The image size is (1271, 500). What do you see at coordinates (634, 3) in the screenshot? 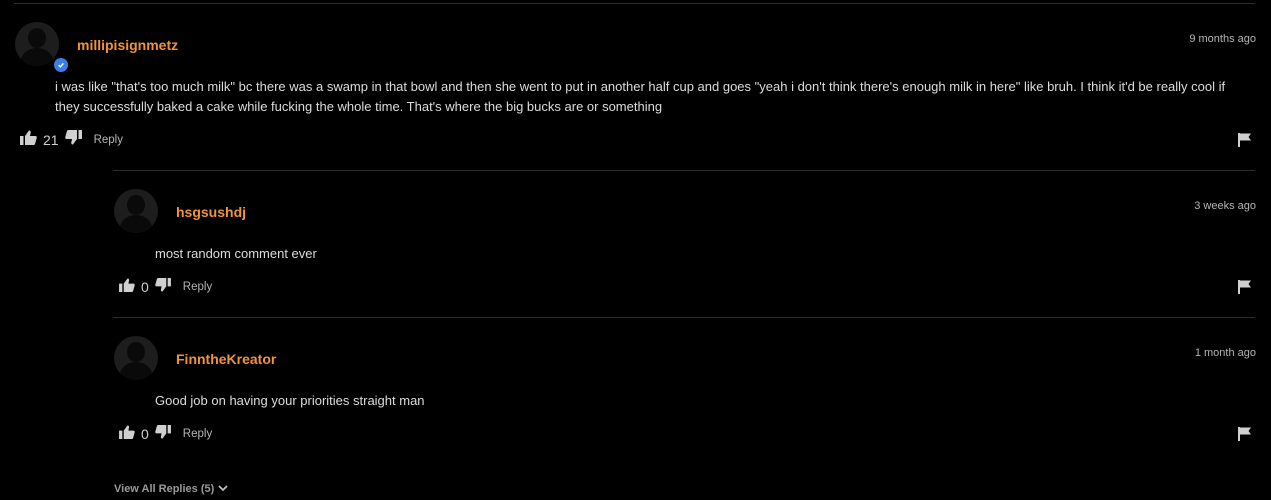
I see `top-divider` at bounding box center [634, 3].